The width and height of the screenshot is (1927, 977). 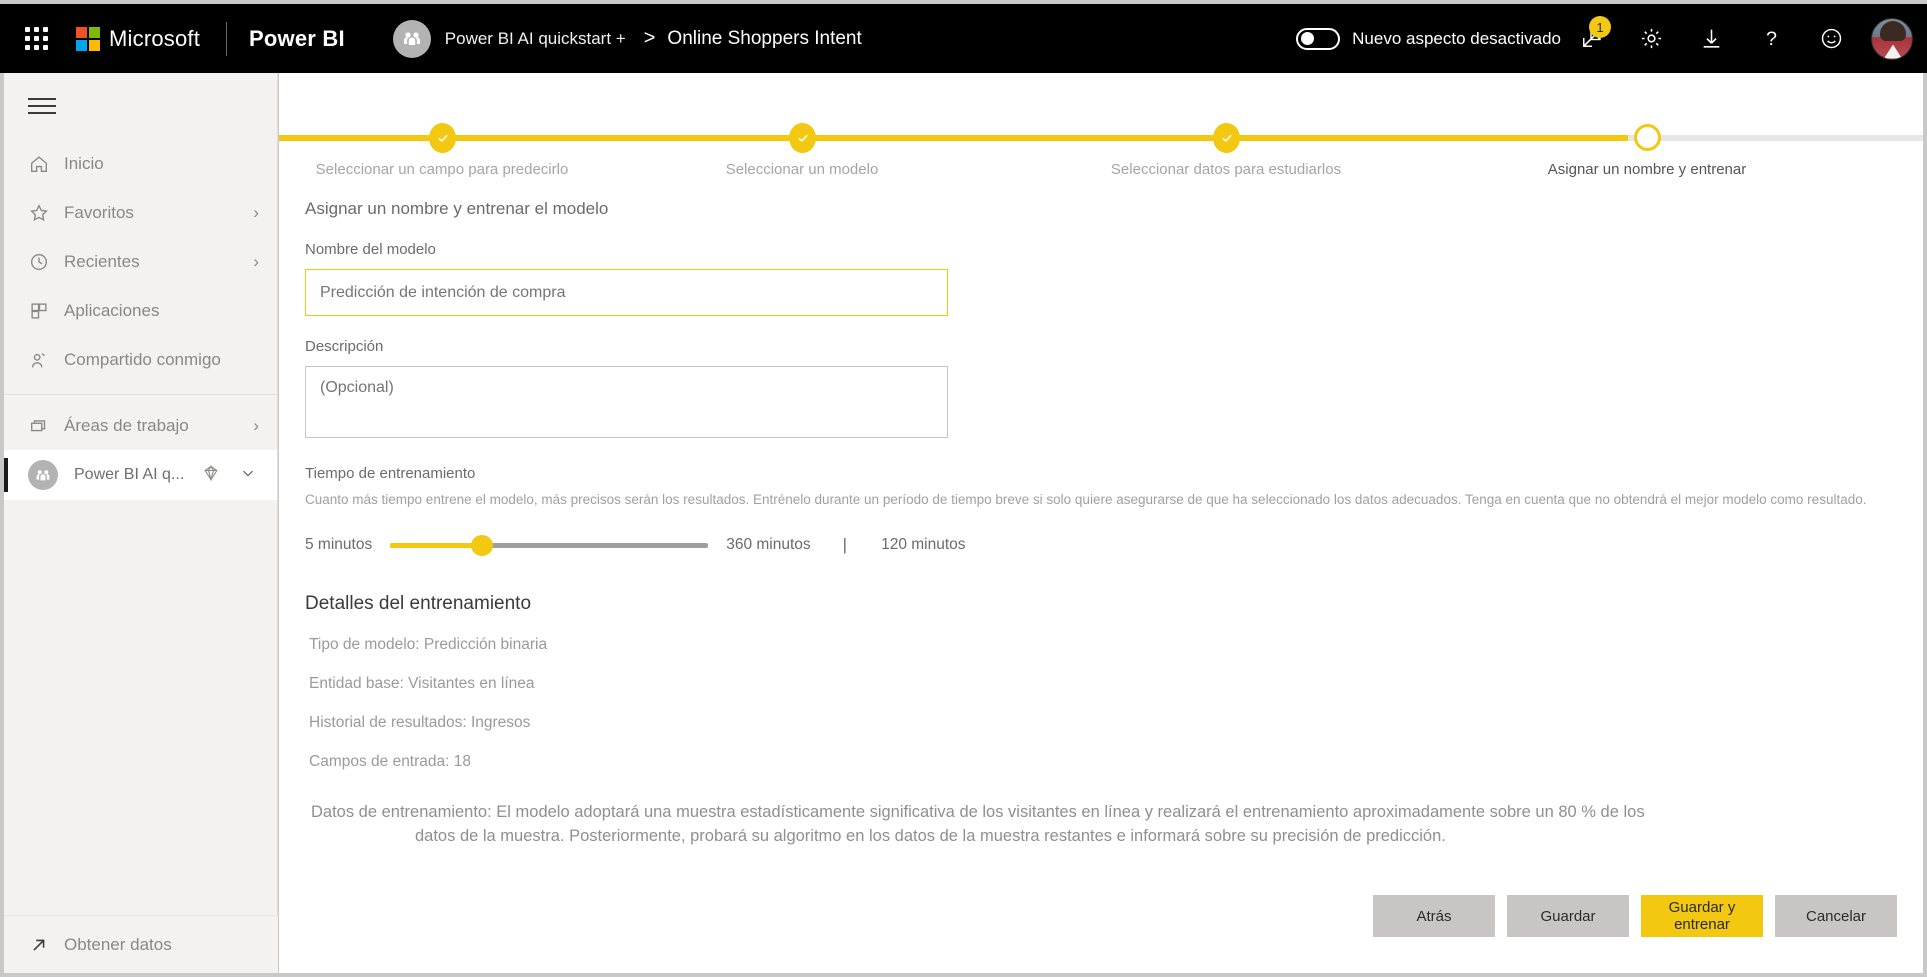 What do you see at coordinates (46, 360) in the screenshot?
I see `shared-person-icon` at bounding box center [46, 360].